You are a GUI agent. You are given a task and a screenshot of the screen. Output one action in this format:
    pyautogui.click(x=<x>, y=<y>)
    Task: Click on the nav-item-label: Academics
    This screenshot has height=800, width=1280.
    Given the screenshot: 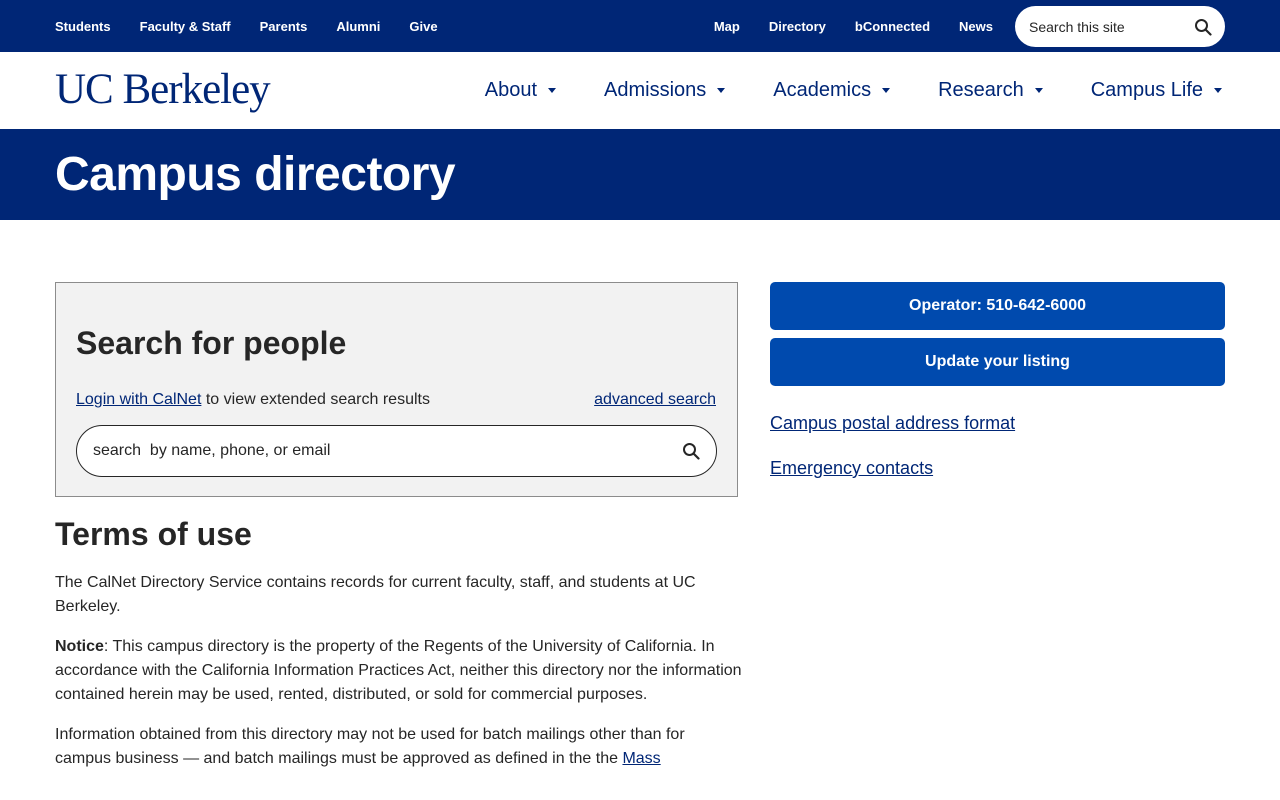 What is the action you would take?
    pyautogui.click(x=822, y=90)
    